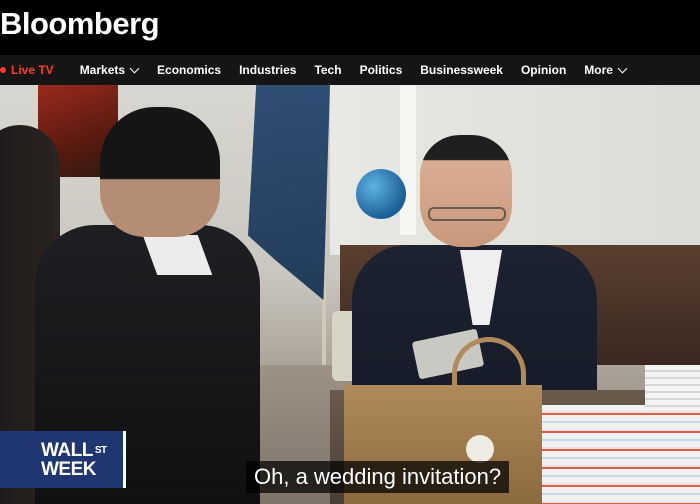 The image size is (700, 504). What do you see at coordinates (100, 450) in the screenshot?
I see `show-badge-st: ST` at bounding box center [100, 450].